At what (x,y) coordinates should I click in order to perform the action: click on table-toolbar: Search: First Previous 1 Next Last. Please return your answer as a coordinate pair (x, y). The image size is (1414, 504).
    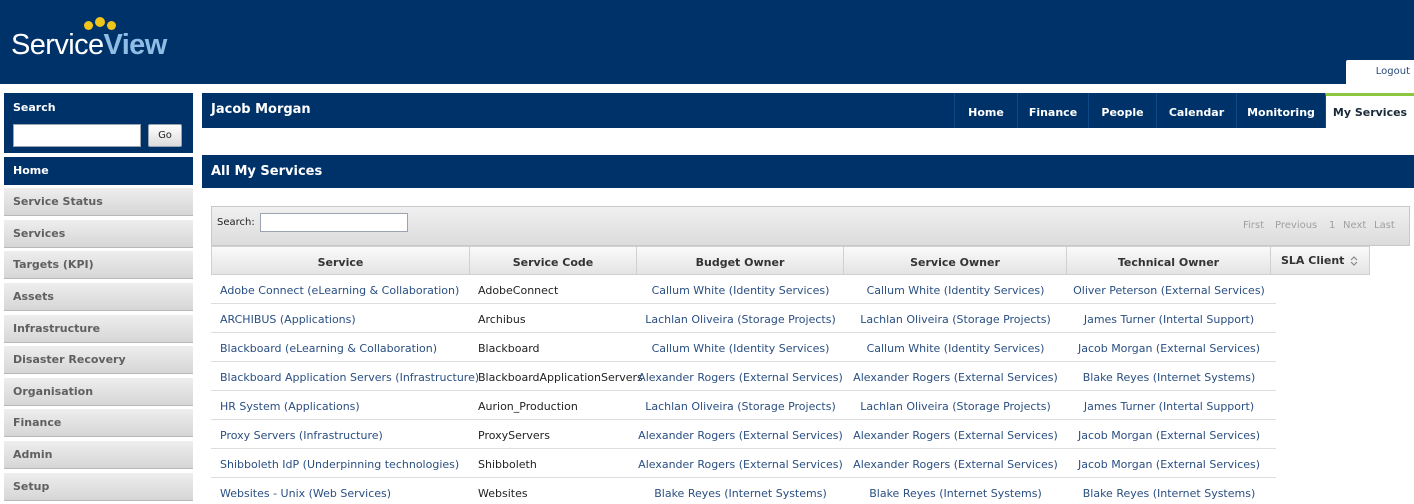
    Looking at the image, I should click on (810, 226).